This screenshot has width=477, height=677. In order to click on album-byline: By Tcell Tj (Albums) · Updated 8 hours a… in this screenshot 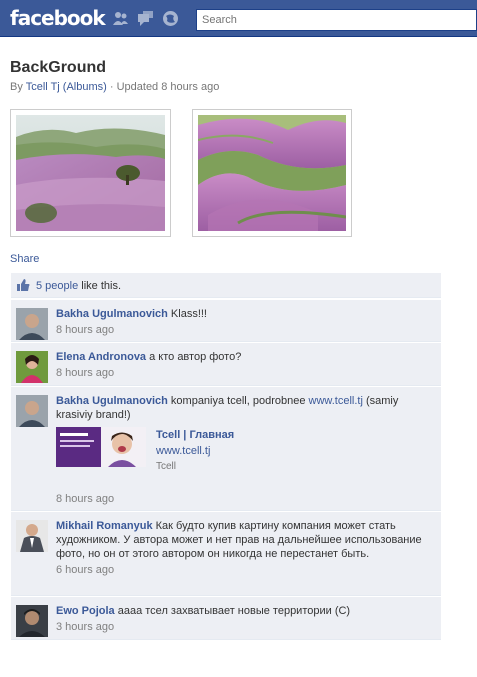, I will do `click(114, 87)`.